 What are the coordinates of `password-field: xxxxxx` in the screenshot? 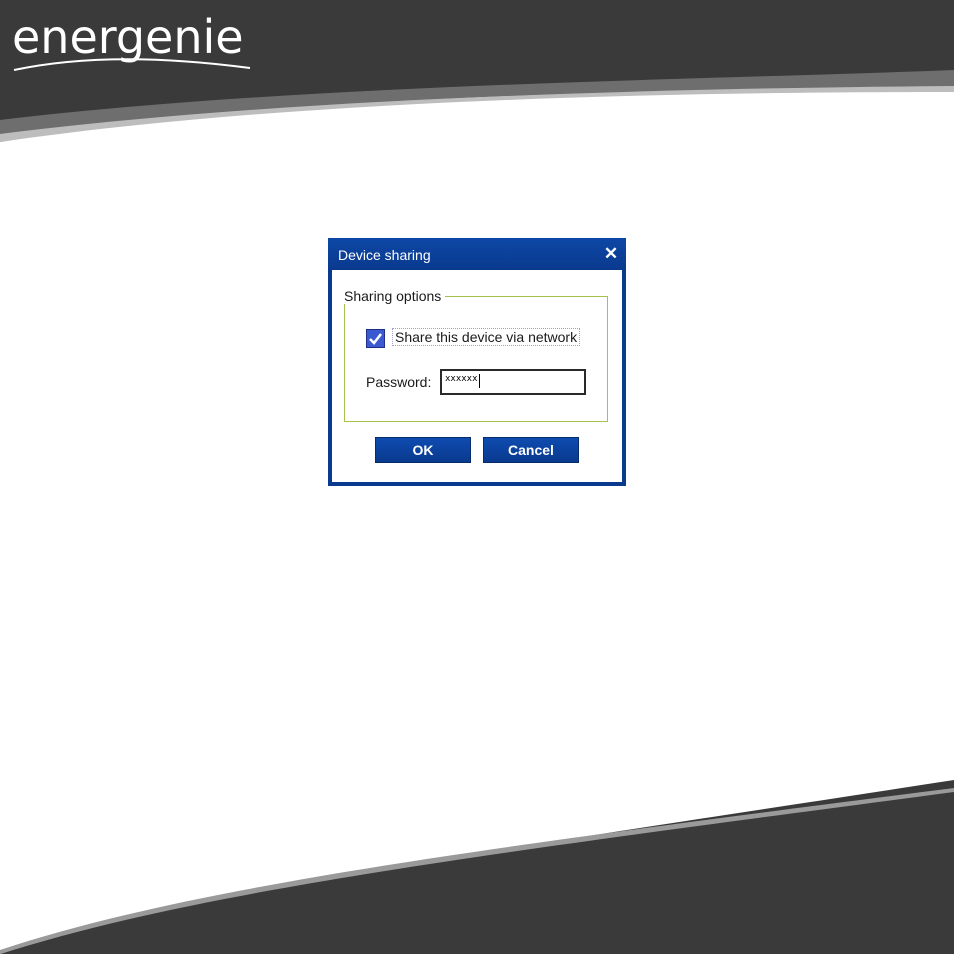 It's located at (513, 382).